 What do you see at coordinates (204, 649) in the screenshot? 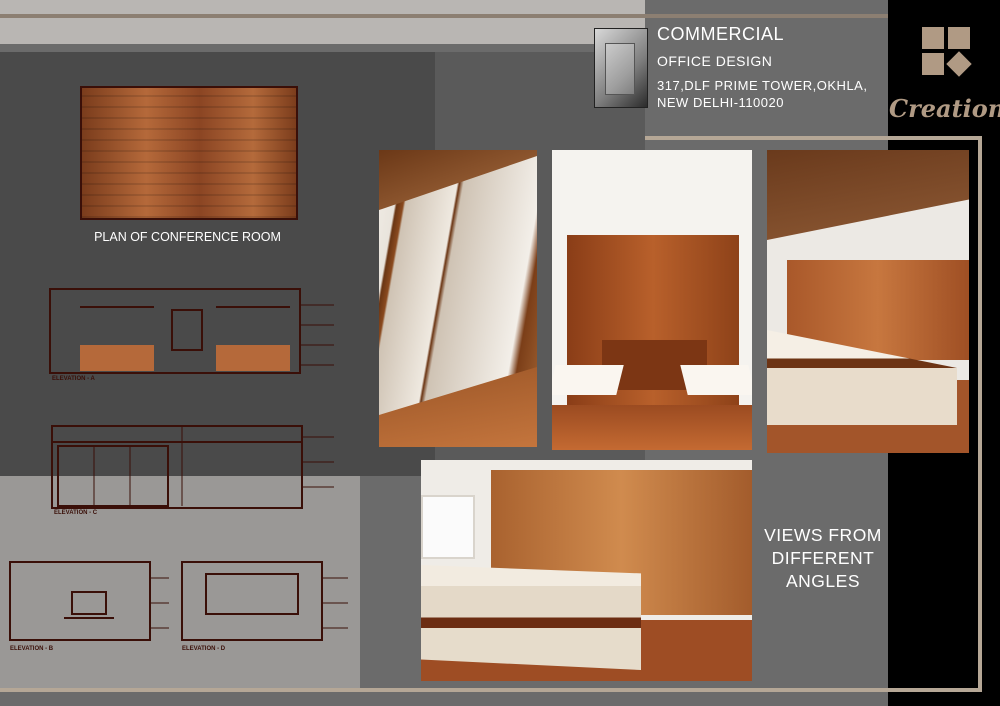
I see `elevation-d-label: ELEVATION - D` at bounding box center [204, 649].